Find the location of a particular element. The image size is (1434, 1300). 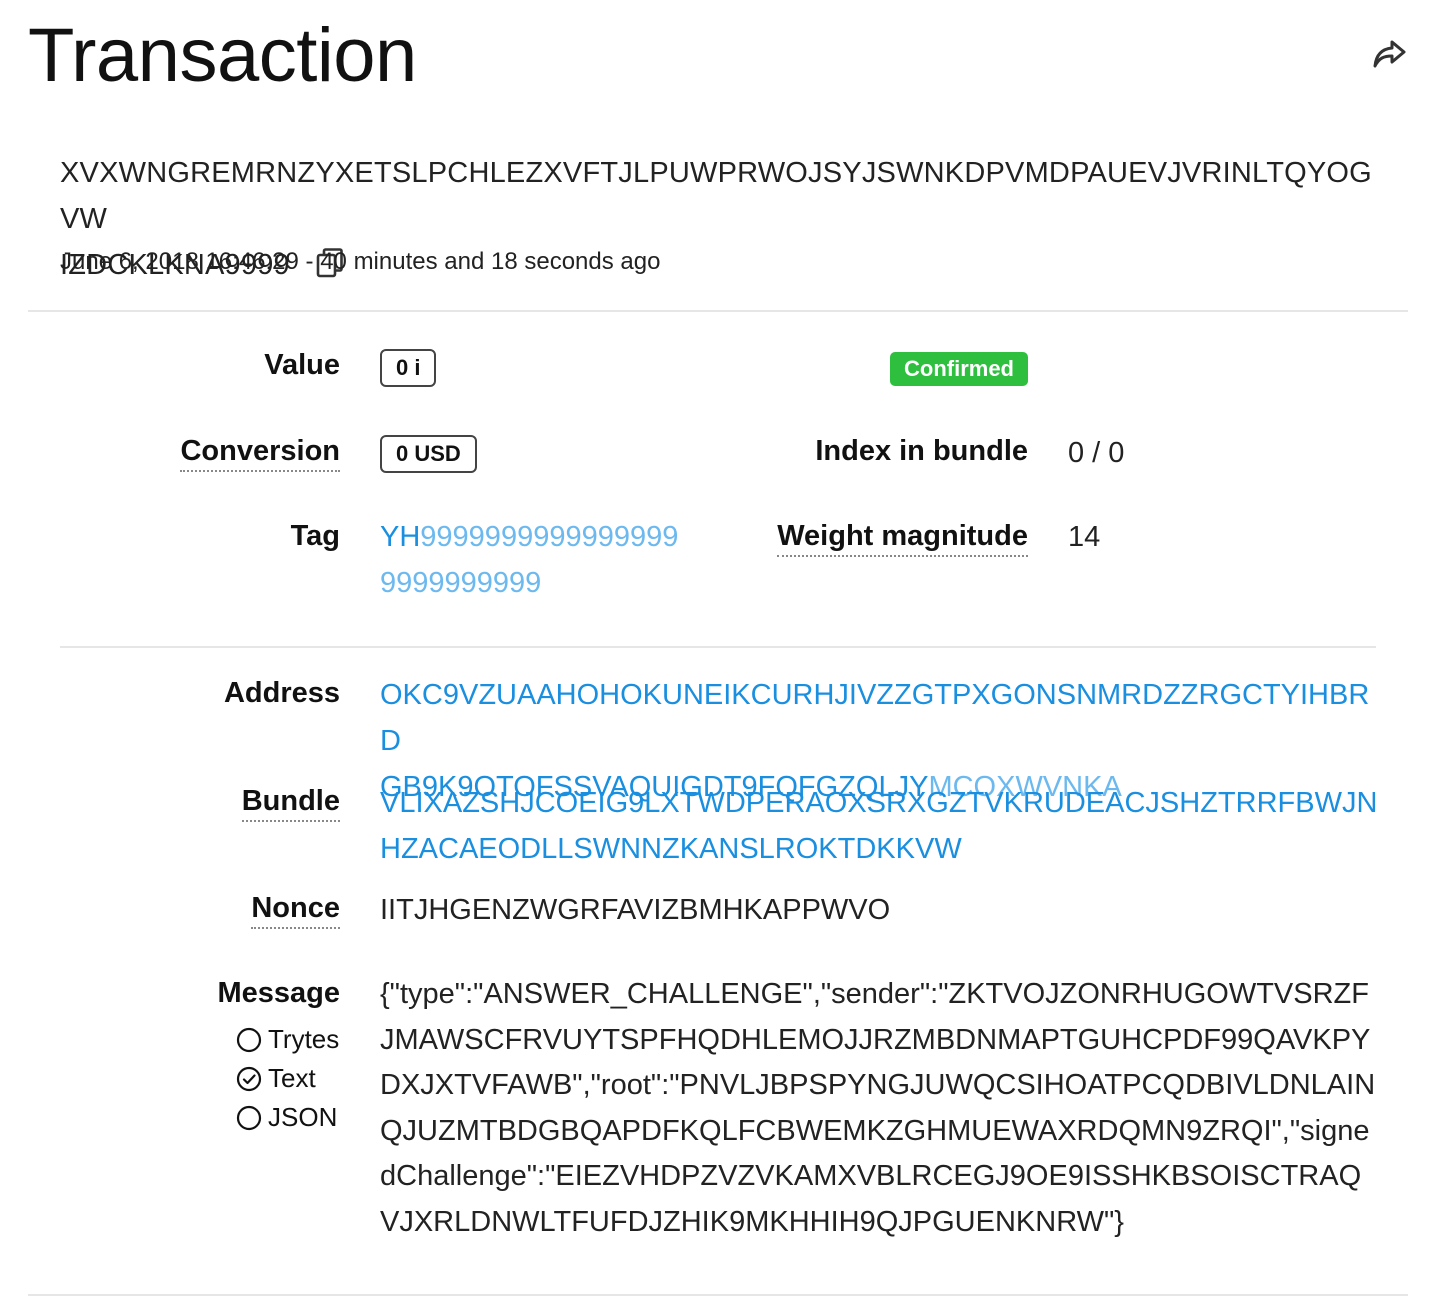

radio-checked-icon is located at coordinates (249, 1078).